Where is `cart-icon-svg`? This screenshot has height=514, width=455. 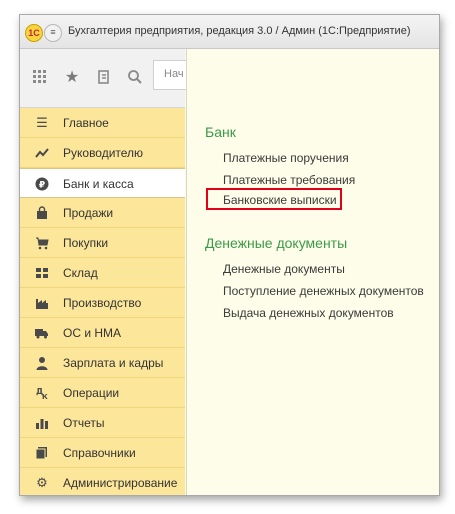 cart-icon-svg is located at coordinates (42, 243).